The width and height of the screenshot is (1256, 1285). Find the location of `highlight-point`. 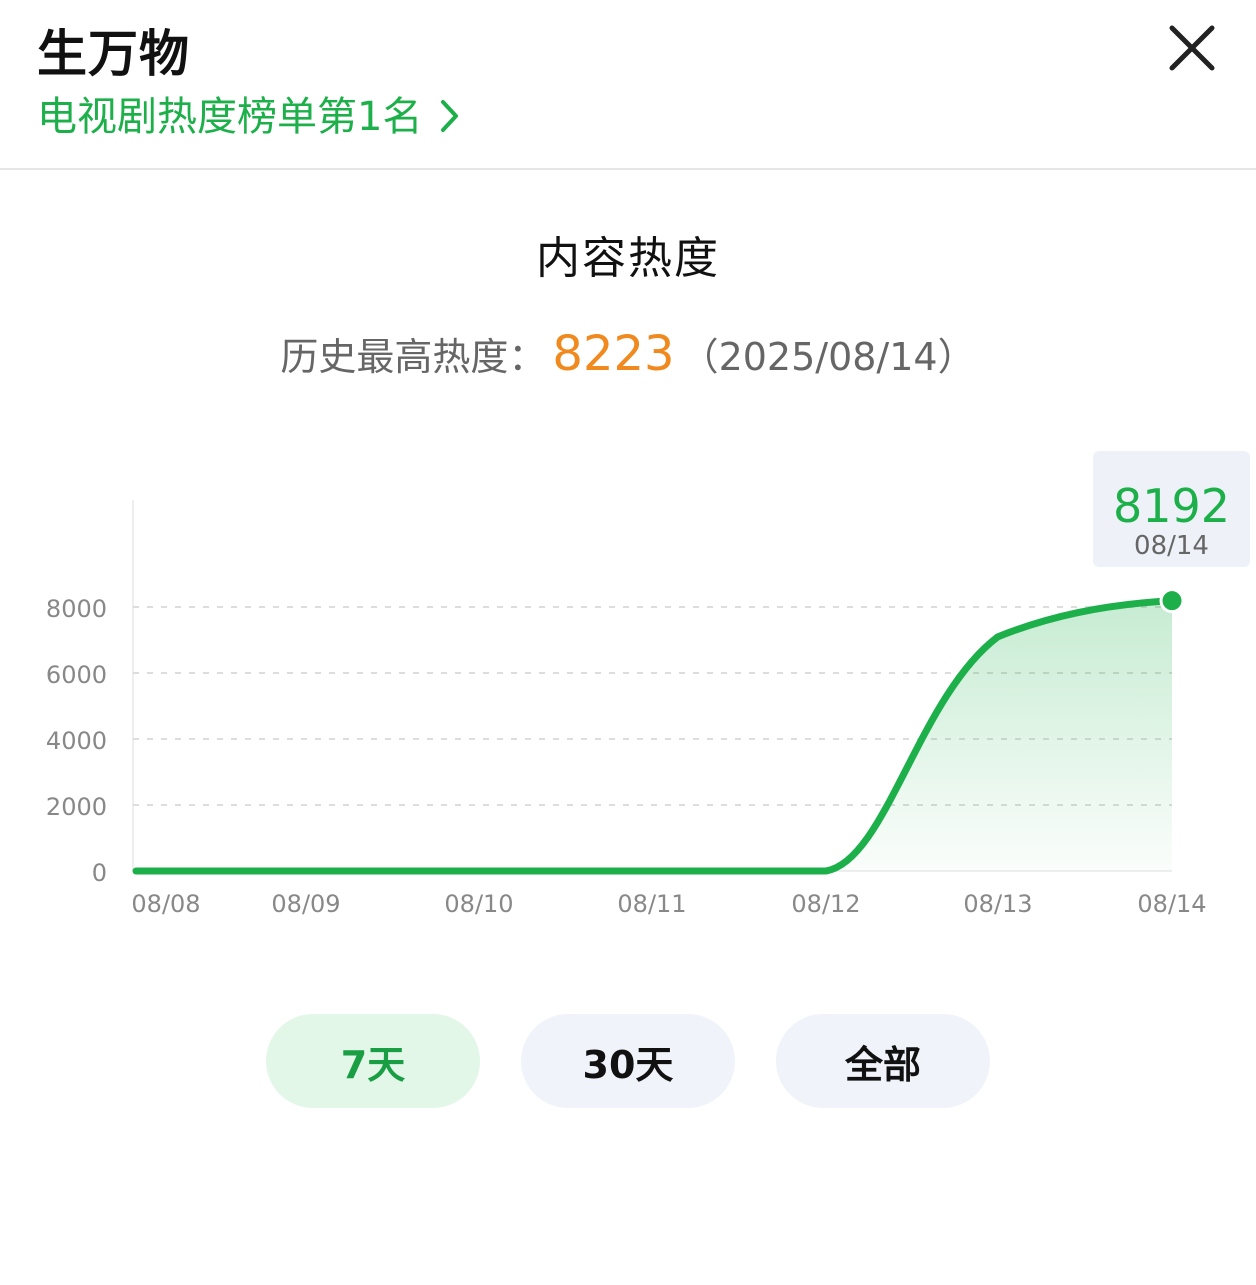

highlight-point is located at coordinates (1172, 601).